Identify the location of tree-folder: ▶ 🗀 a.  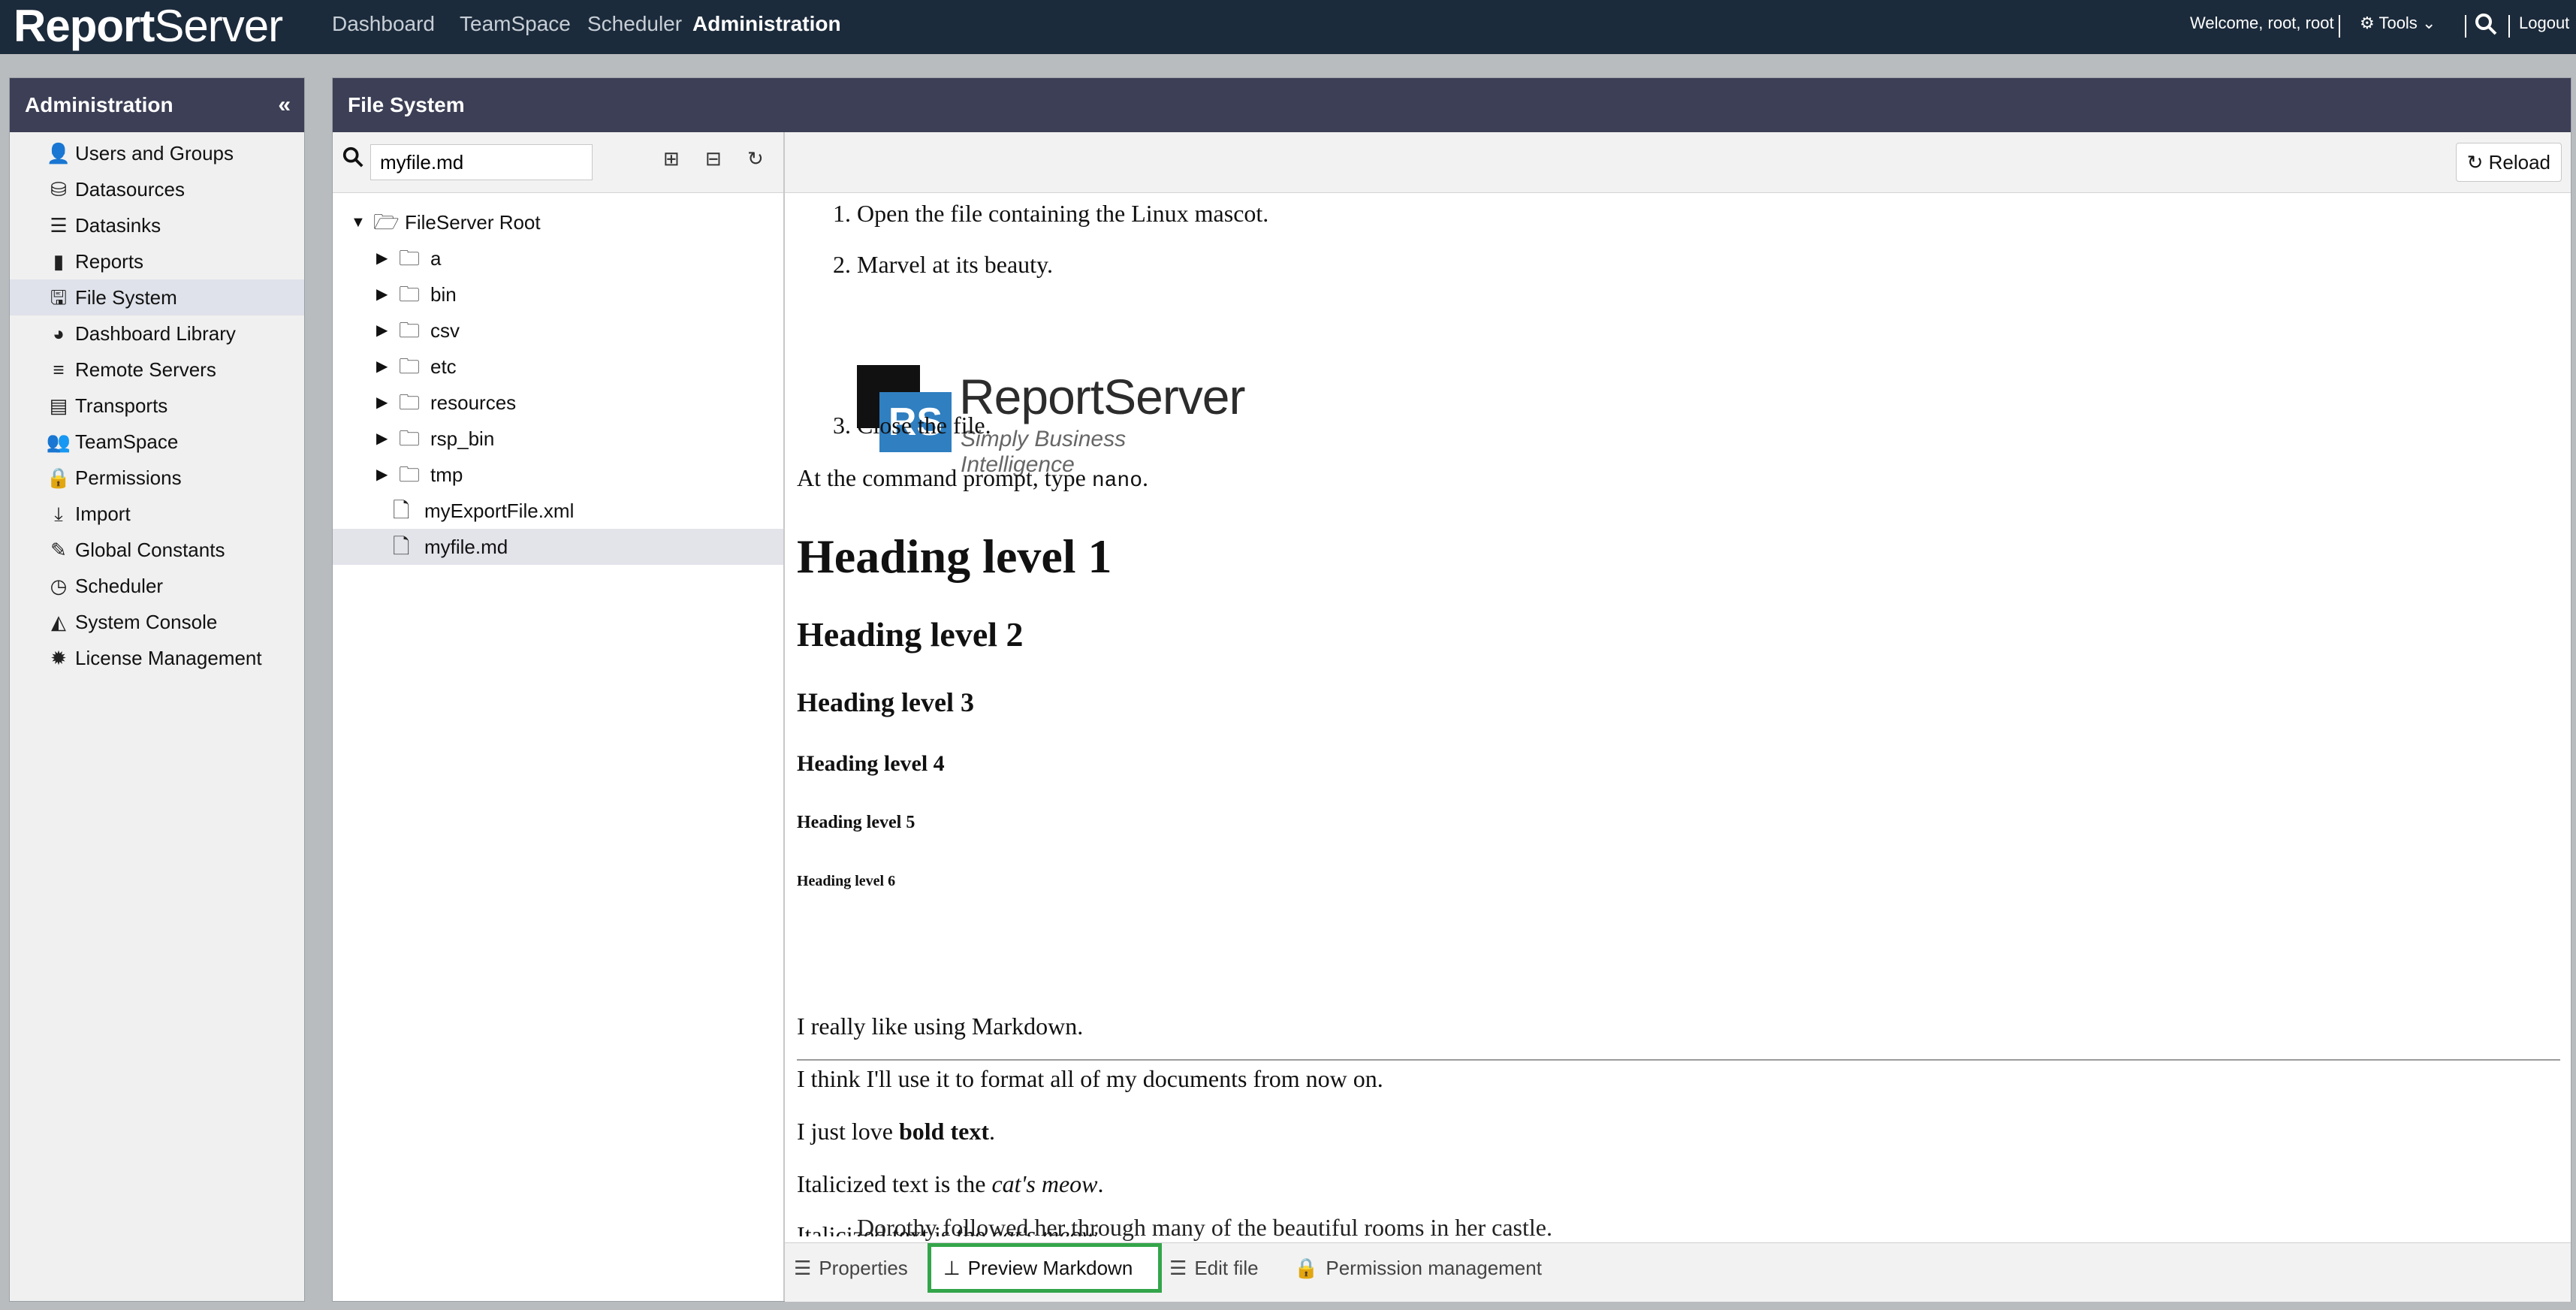
(558, 258).